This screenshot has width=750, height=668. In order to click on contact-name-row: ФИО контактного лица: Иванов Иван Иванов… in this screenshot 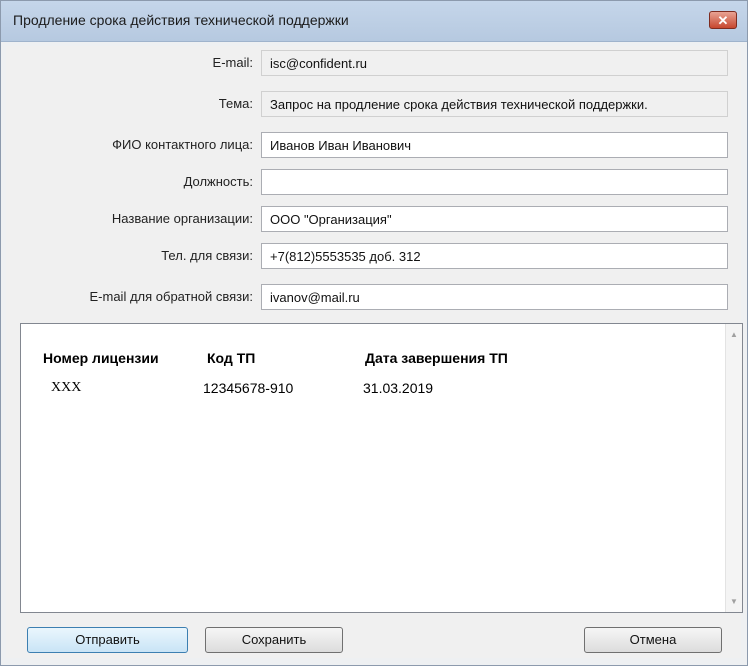, I will do `click(373, 145)`.